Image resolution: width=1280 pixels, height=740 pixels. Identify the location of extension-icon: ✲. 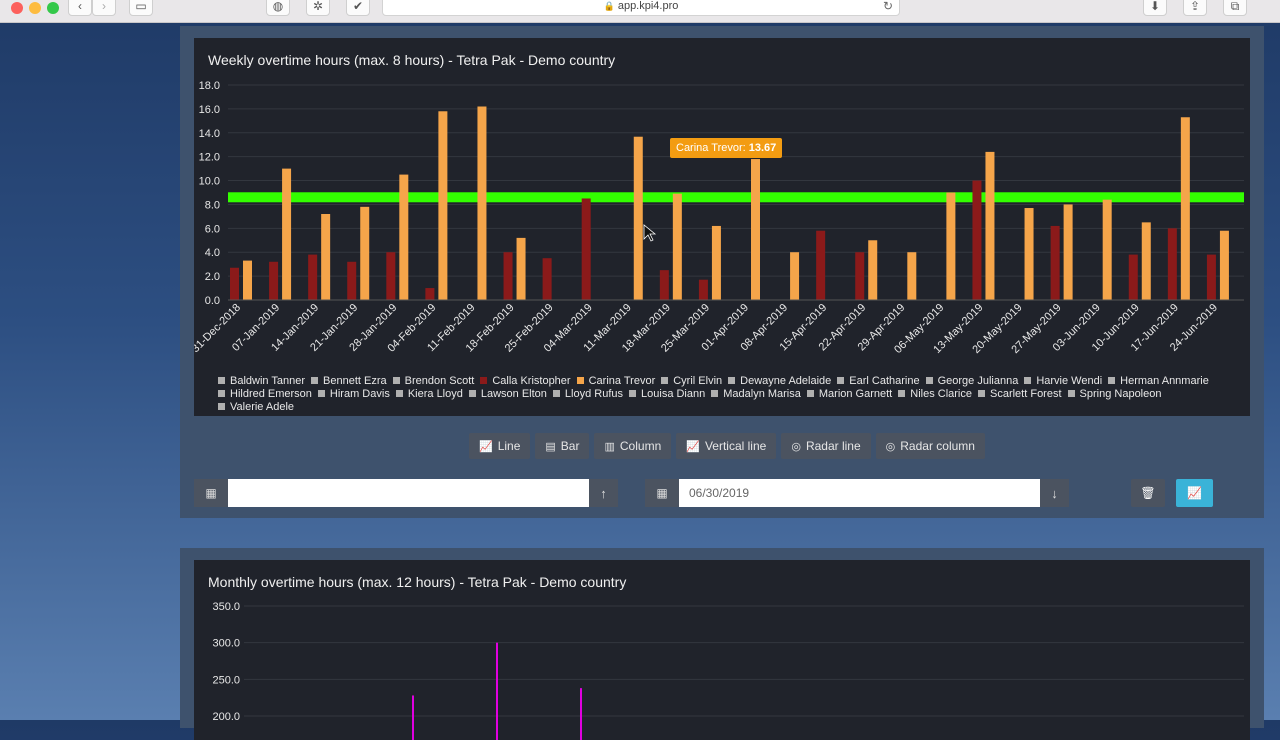
(318, 8).